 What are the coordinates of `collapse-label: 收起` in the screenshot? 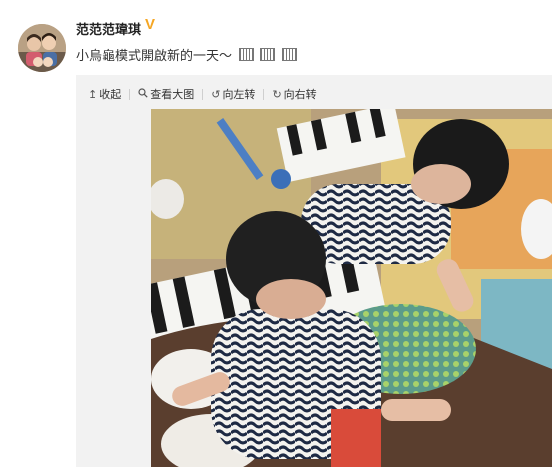 It's located at (110, 95).